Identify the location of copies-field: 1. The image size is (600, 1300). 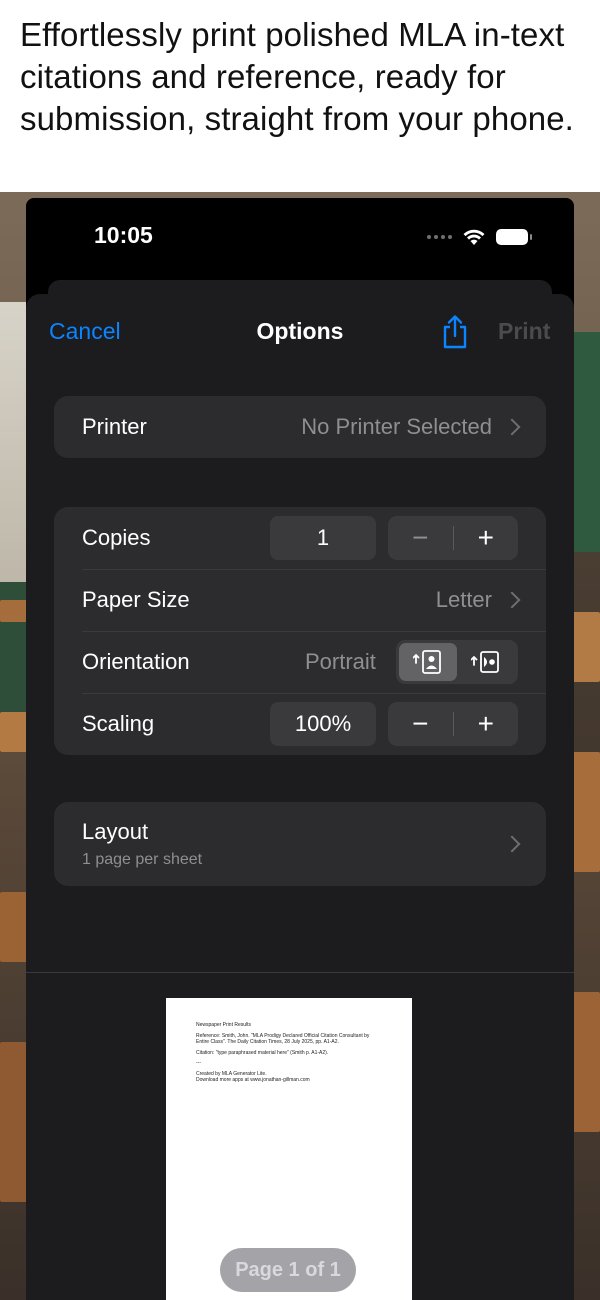
(323, 538).